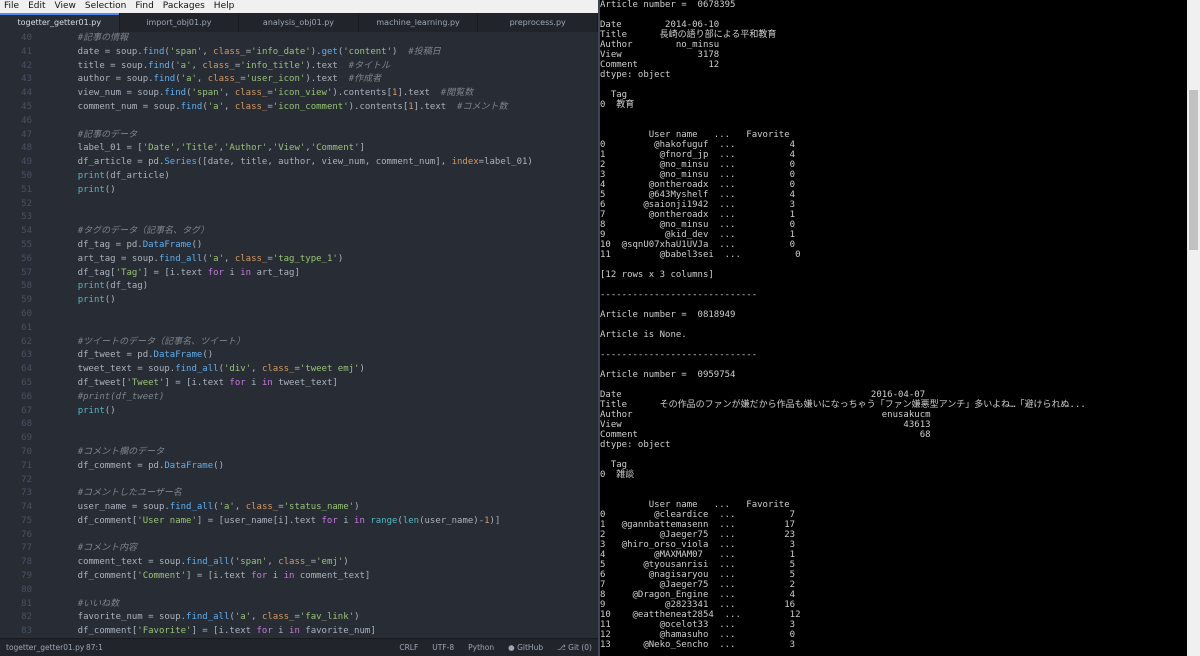  Describe the element at coordinates (698, 545) in the screenshot. I see `terminal-line: 3 @hiro_orso_viola ... 3` at that location.